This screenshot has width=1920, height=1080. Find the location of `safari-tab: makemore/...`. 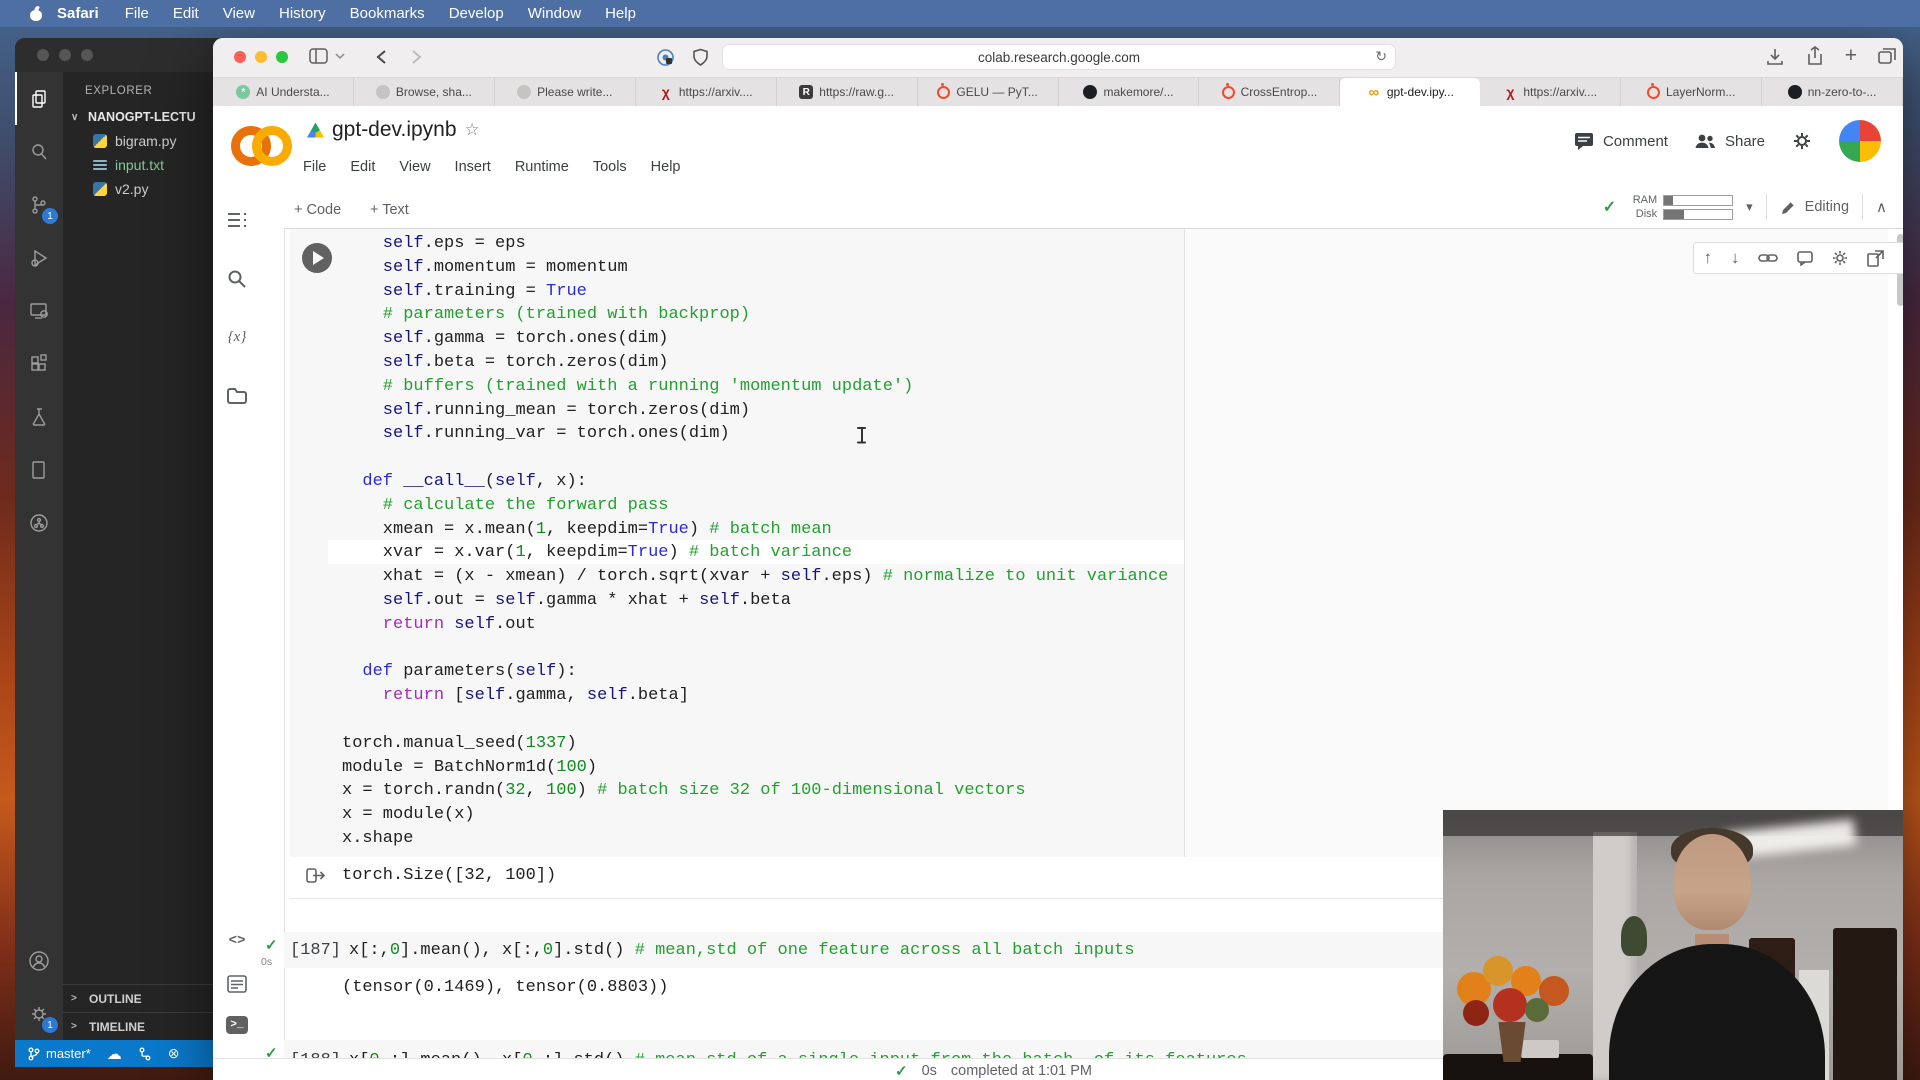

safari-tab: makemore/... is located at coordinates (1129, 92).